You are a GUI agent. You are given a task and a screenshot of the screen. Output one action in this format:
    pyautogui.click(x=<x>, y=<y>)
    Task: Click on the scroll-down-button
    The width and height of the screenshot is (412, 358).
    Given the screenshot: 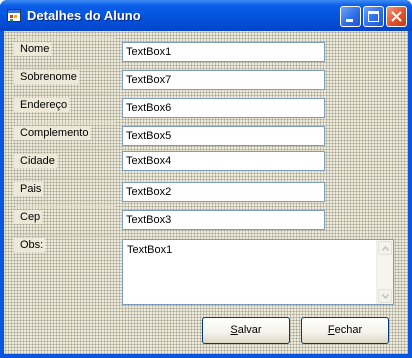 What is the action you would take?
    pyautogui.click(x=385, y=296)
    